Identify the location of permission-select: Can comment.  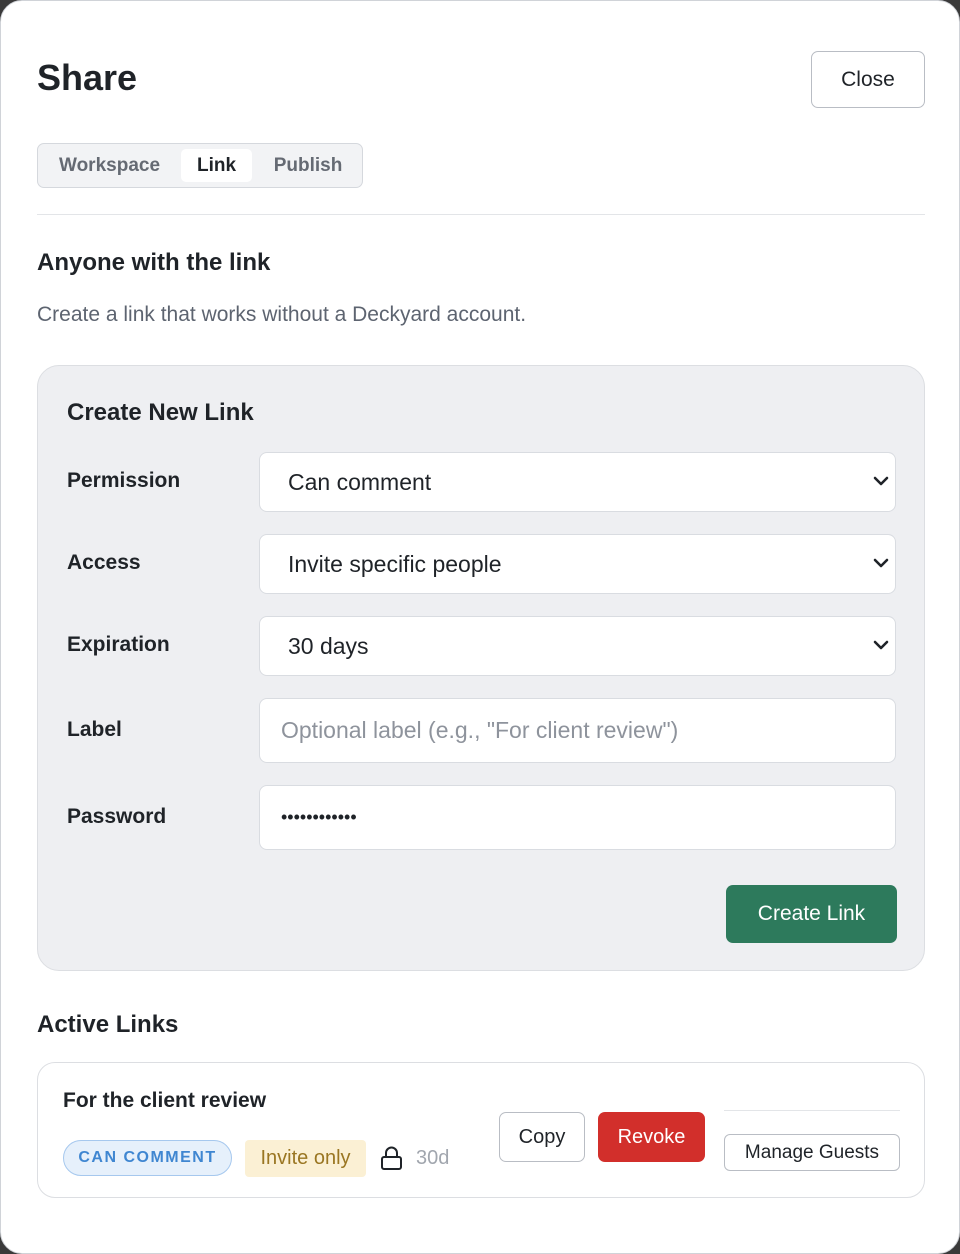
(577, 482).